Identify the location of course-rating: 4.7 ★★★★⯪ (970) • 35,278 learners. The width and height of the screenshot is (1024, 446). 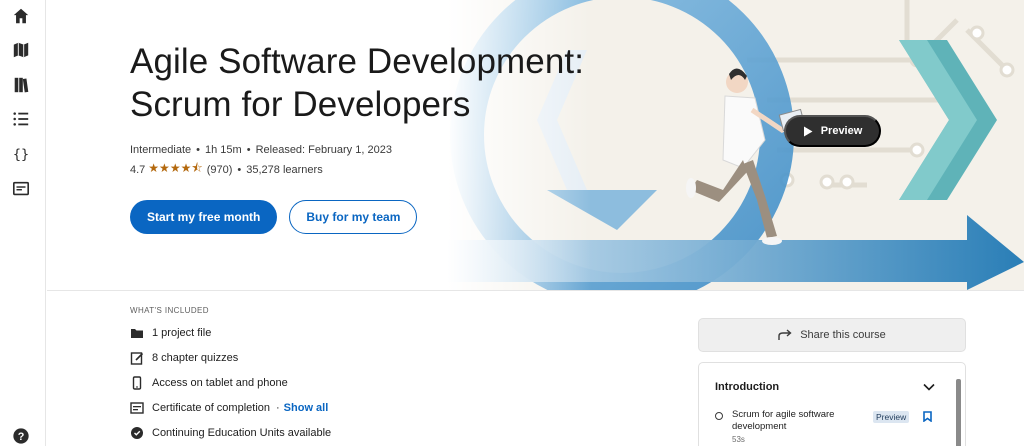
(410, 169).